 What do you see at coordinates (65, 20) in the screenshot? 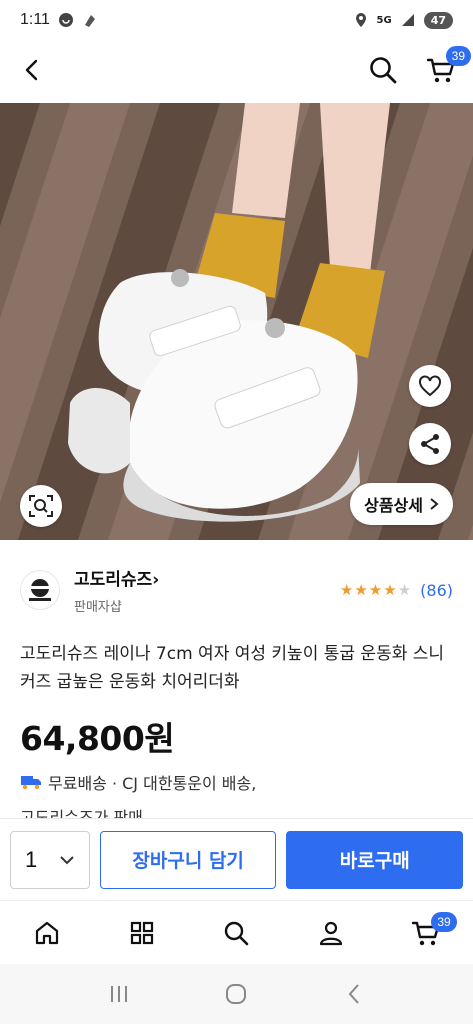
I see `dnd-icon` at bounding box center [65, 20].